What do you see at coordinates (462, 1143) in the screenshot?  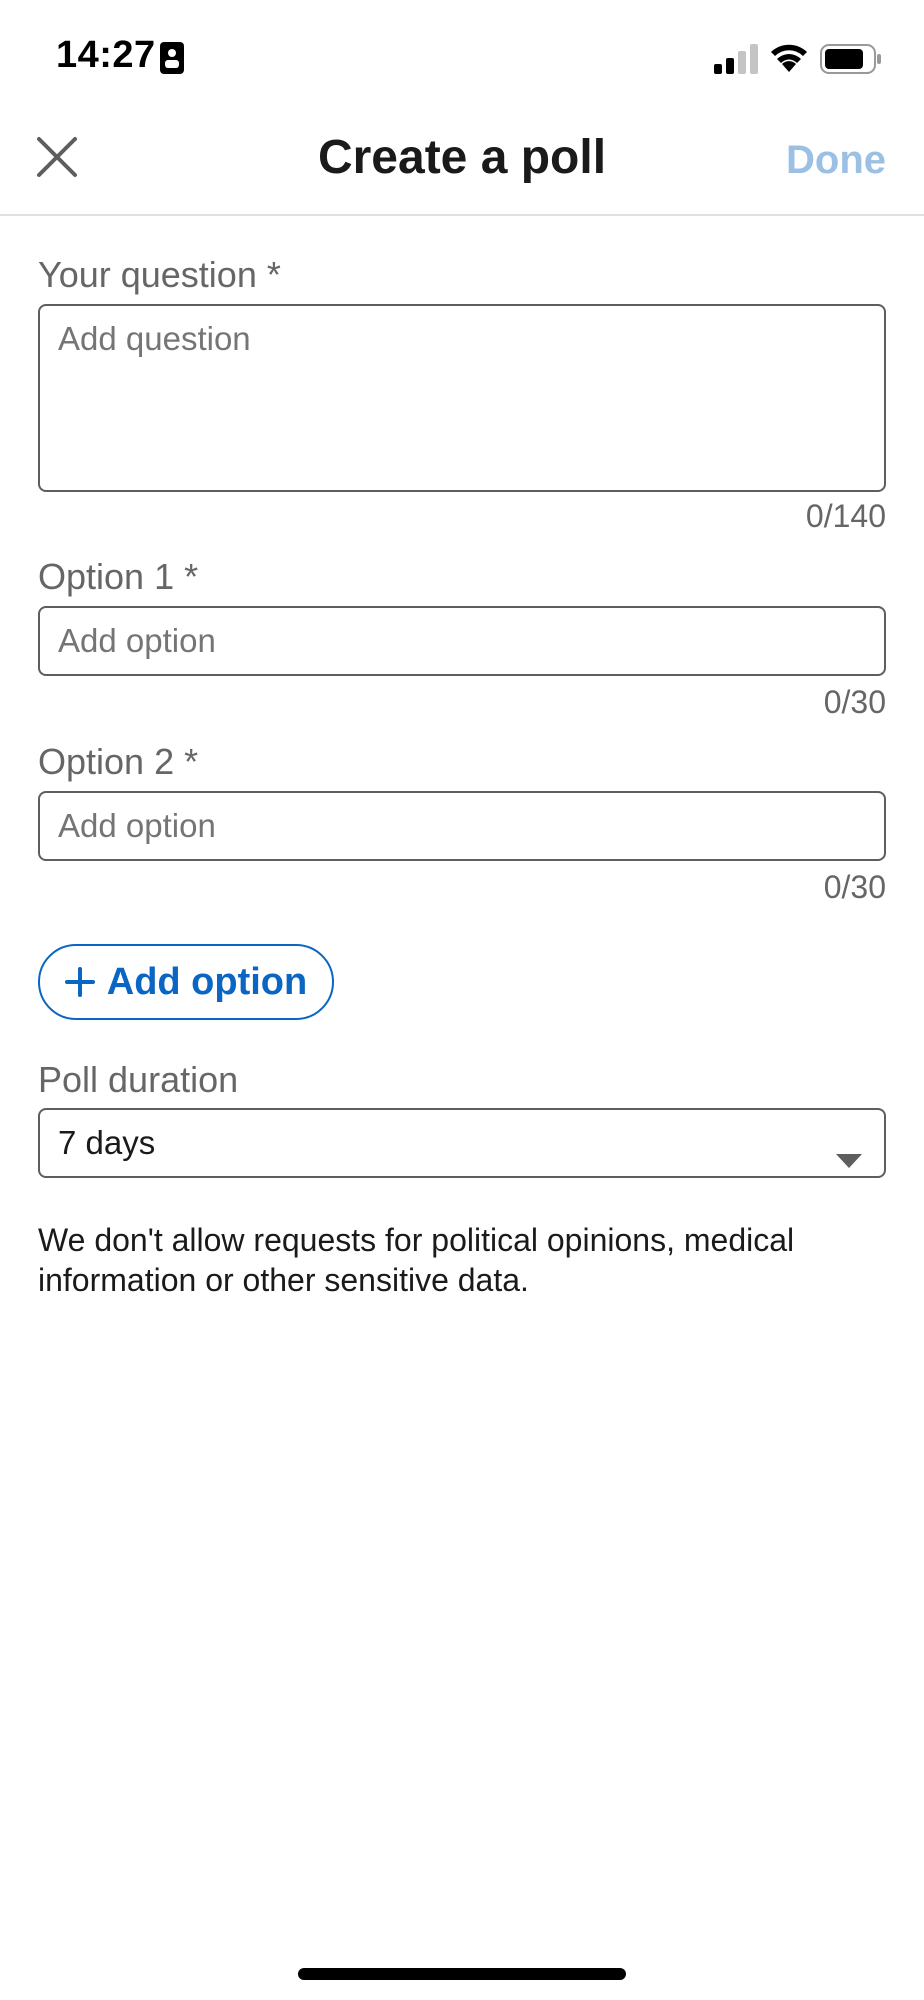 I see `poll-duration-select: 7 days` at bounding box center [462, 1143].